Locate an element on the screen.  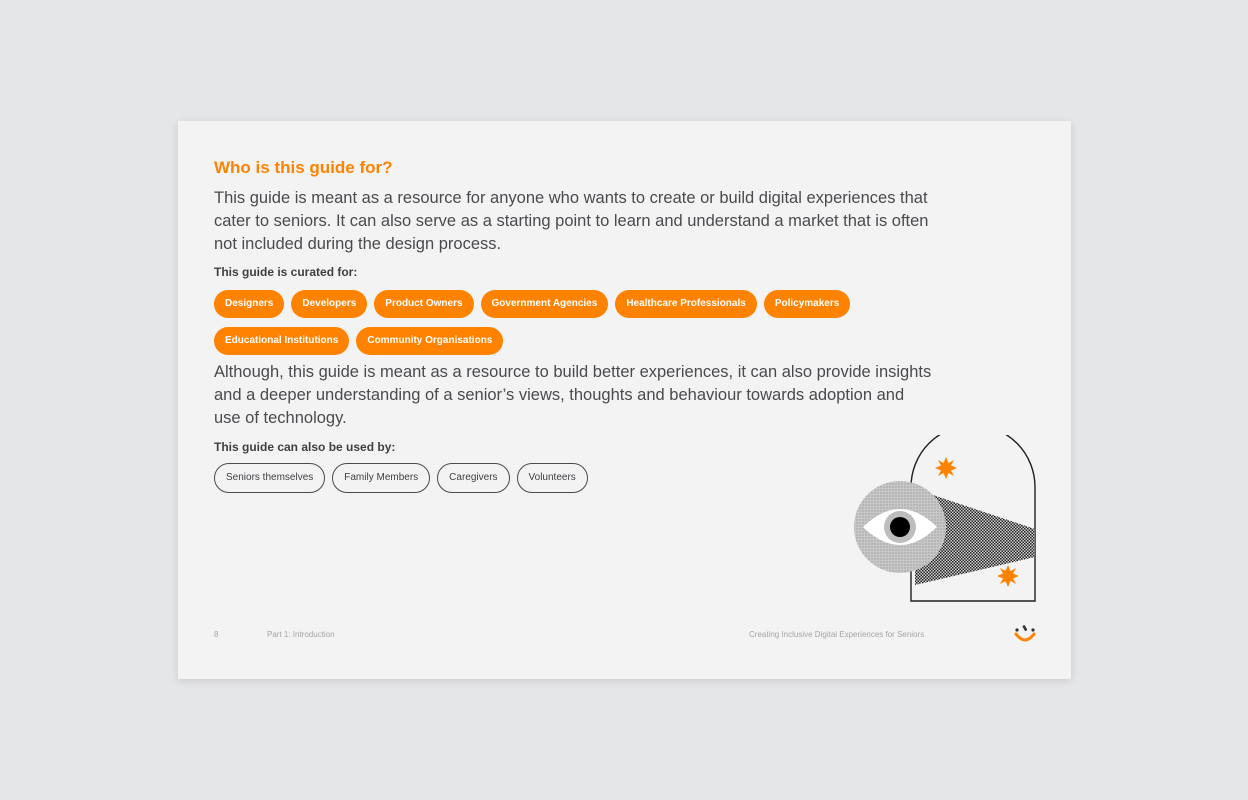
chip-community-organisations: Community Organisations is located at coordinates (430, 341).